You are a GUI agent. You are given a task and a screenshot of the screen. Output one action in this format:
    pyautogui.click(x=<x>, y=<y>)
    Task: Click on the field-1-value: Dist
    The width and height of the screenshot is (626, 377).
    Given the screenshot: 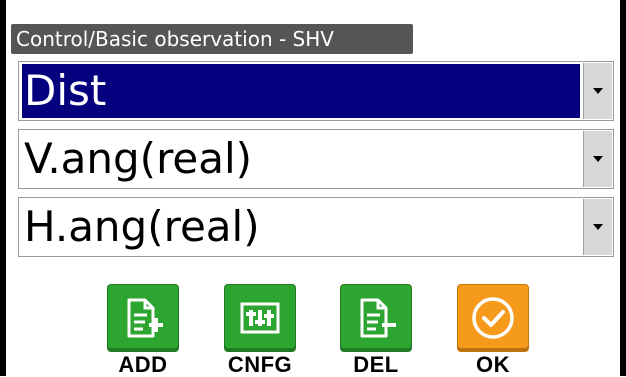 What is the action you would take?
    pyautogui.click(x=301, y=91)
    